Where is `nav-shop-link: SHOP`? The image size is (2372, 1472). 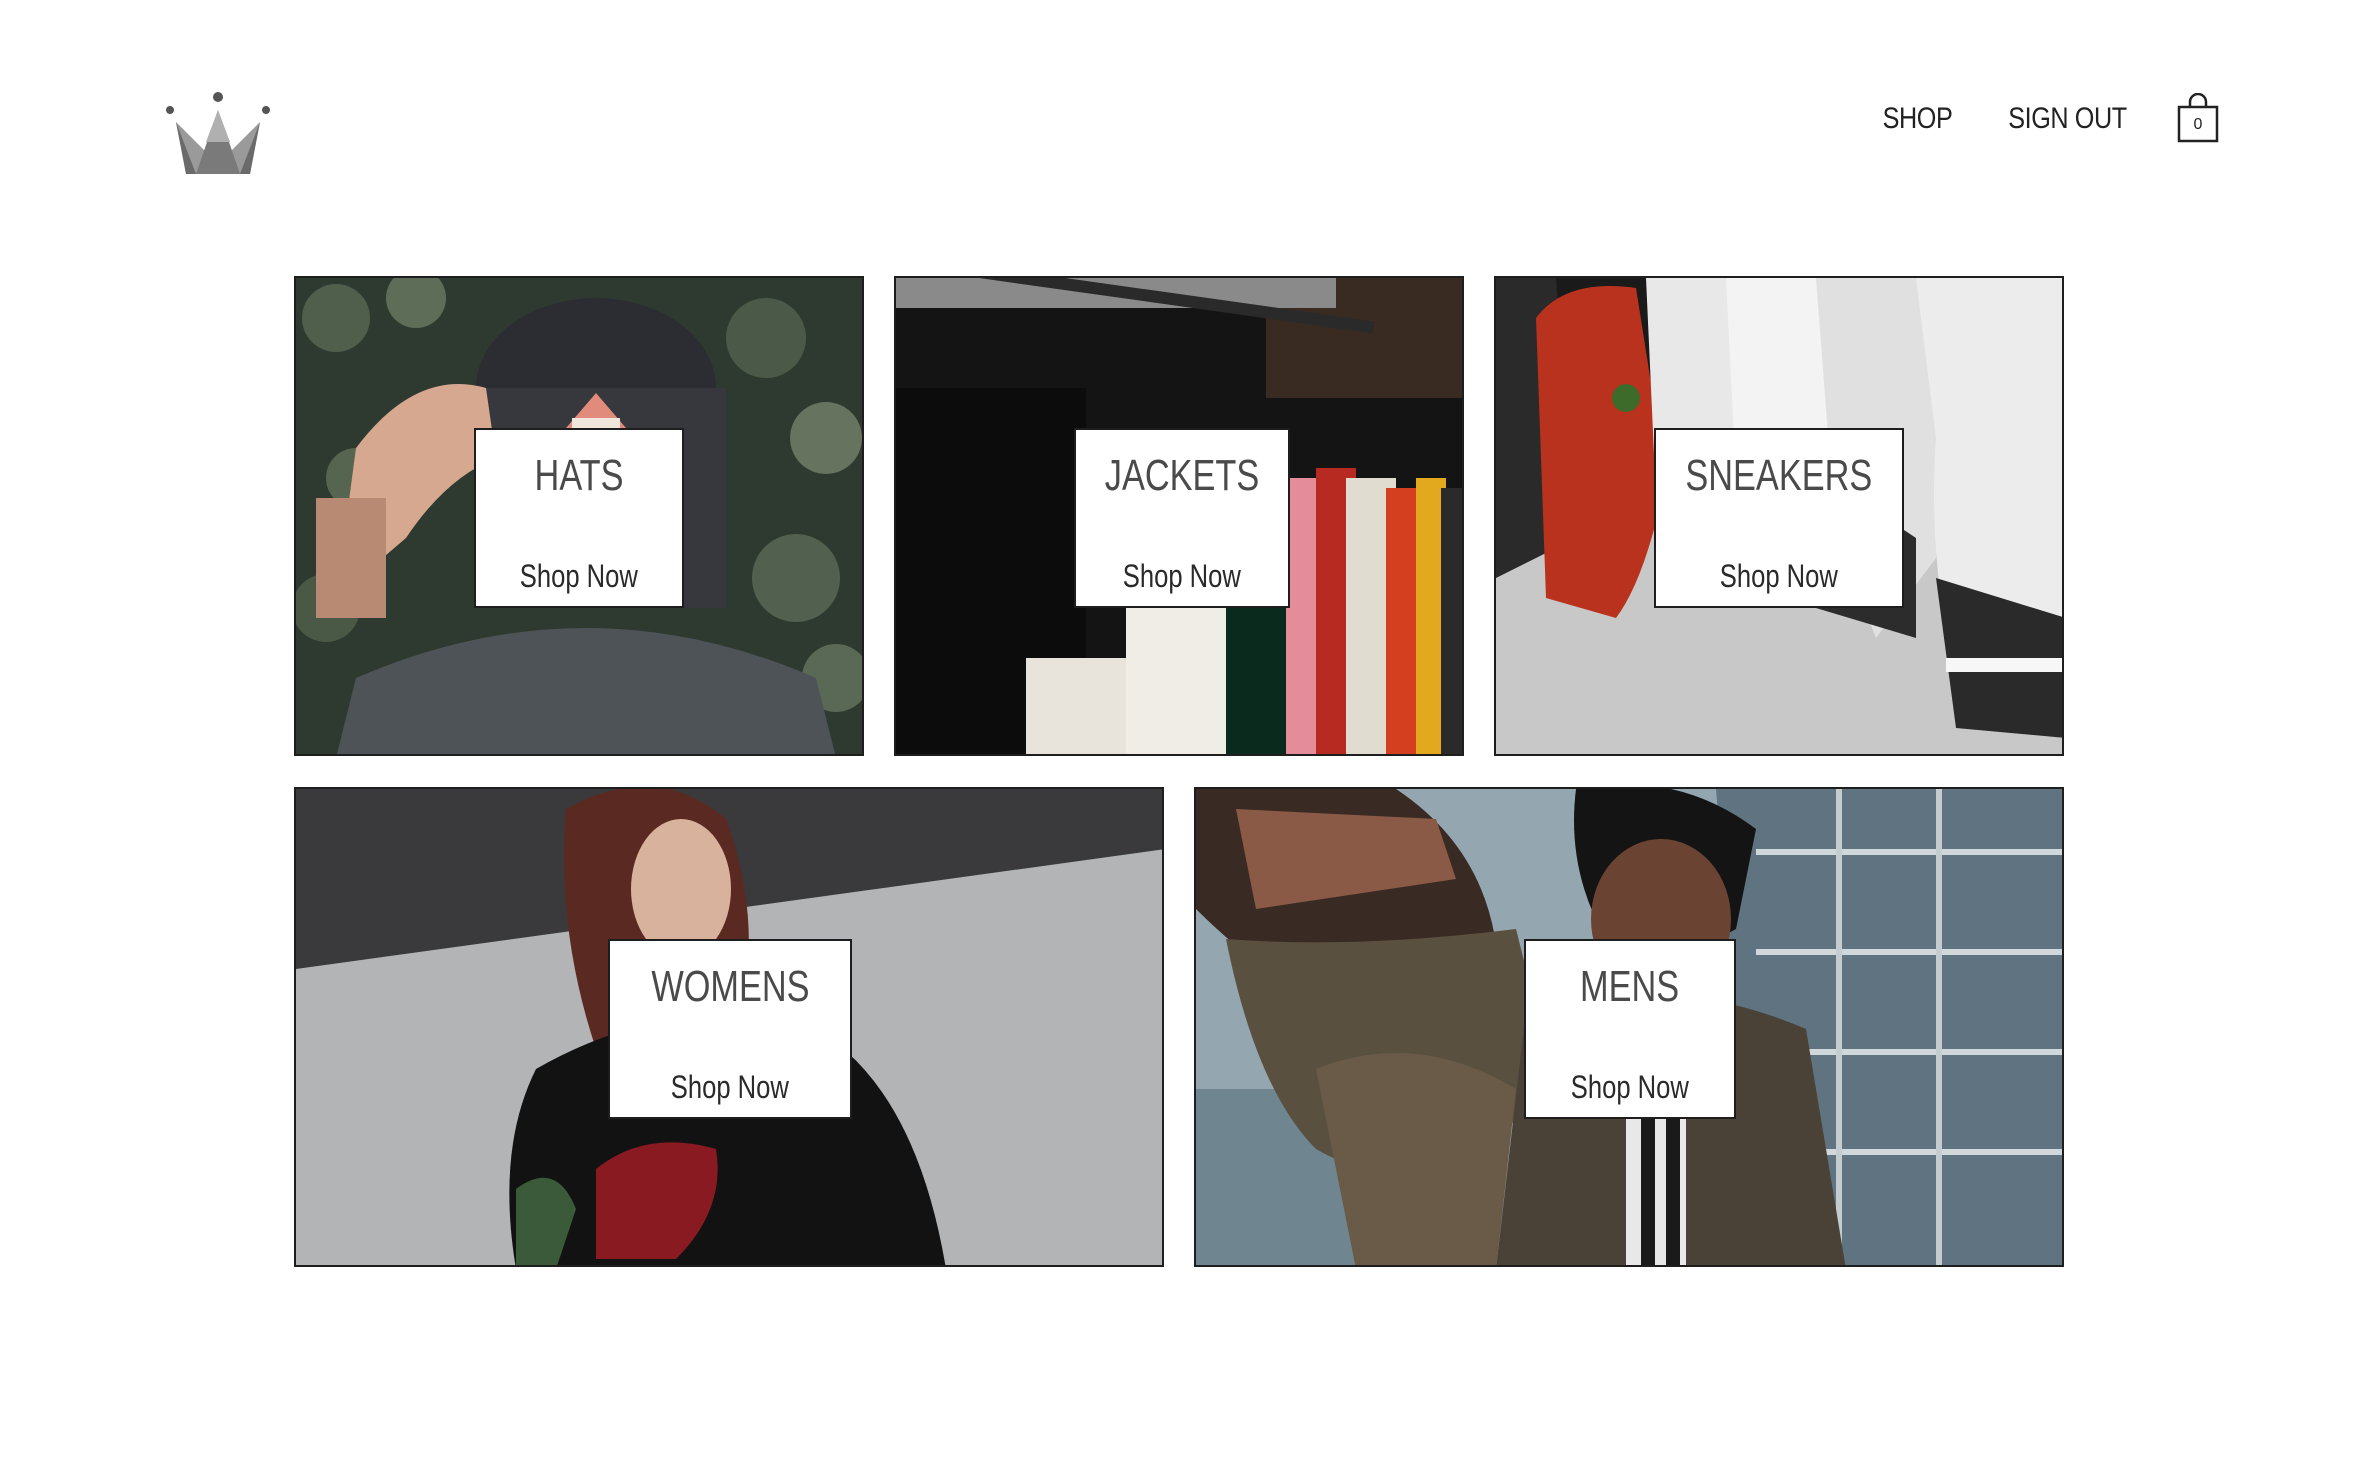 nav-shop-link: SHOP is located at coordinates (1918, 119).